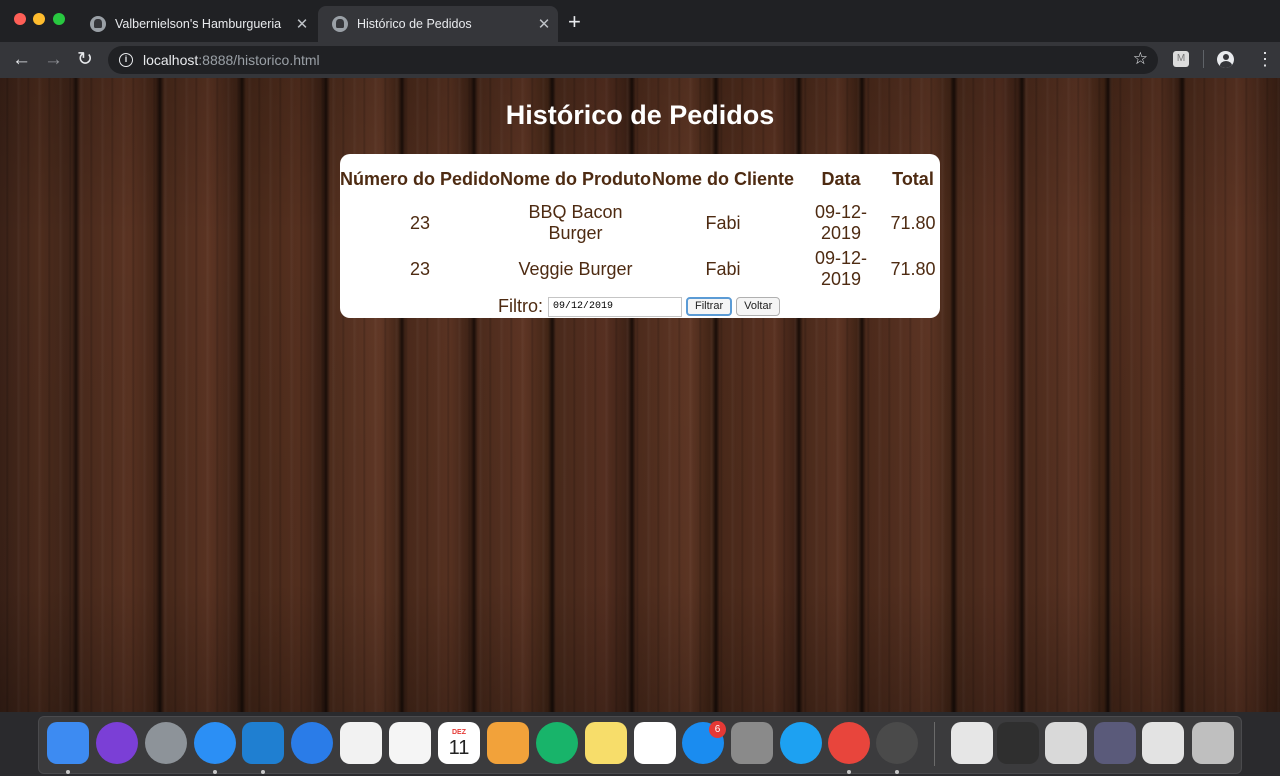  What do you see at coordinates (117, 743) in the screenshot?
I see `siri-icon` at bounding box center [117, 743].